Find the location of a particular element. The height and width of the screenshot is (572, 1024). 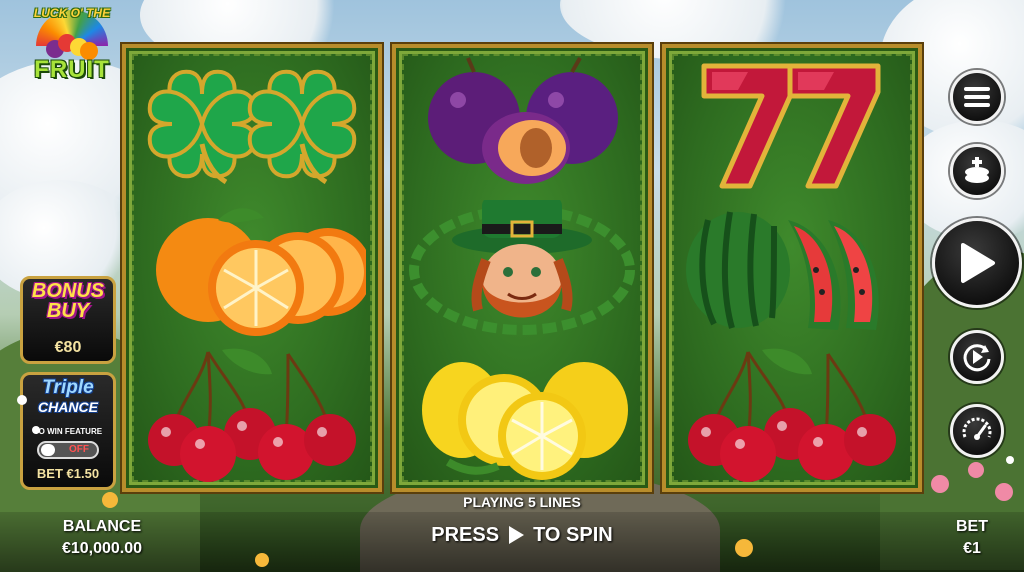

symbol-clover-double is located at coordinates (252, 125).